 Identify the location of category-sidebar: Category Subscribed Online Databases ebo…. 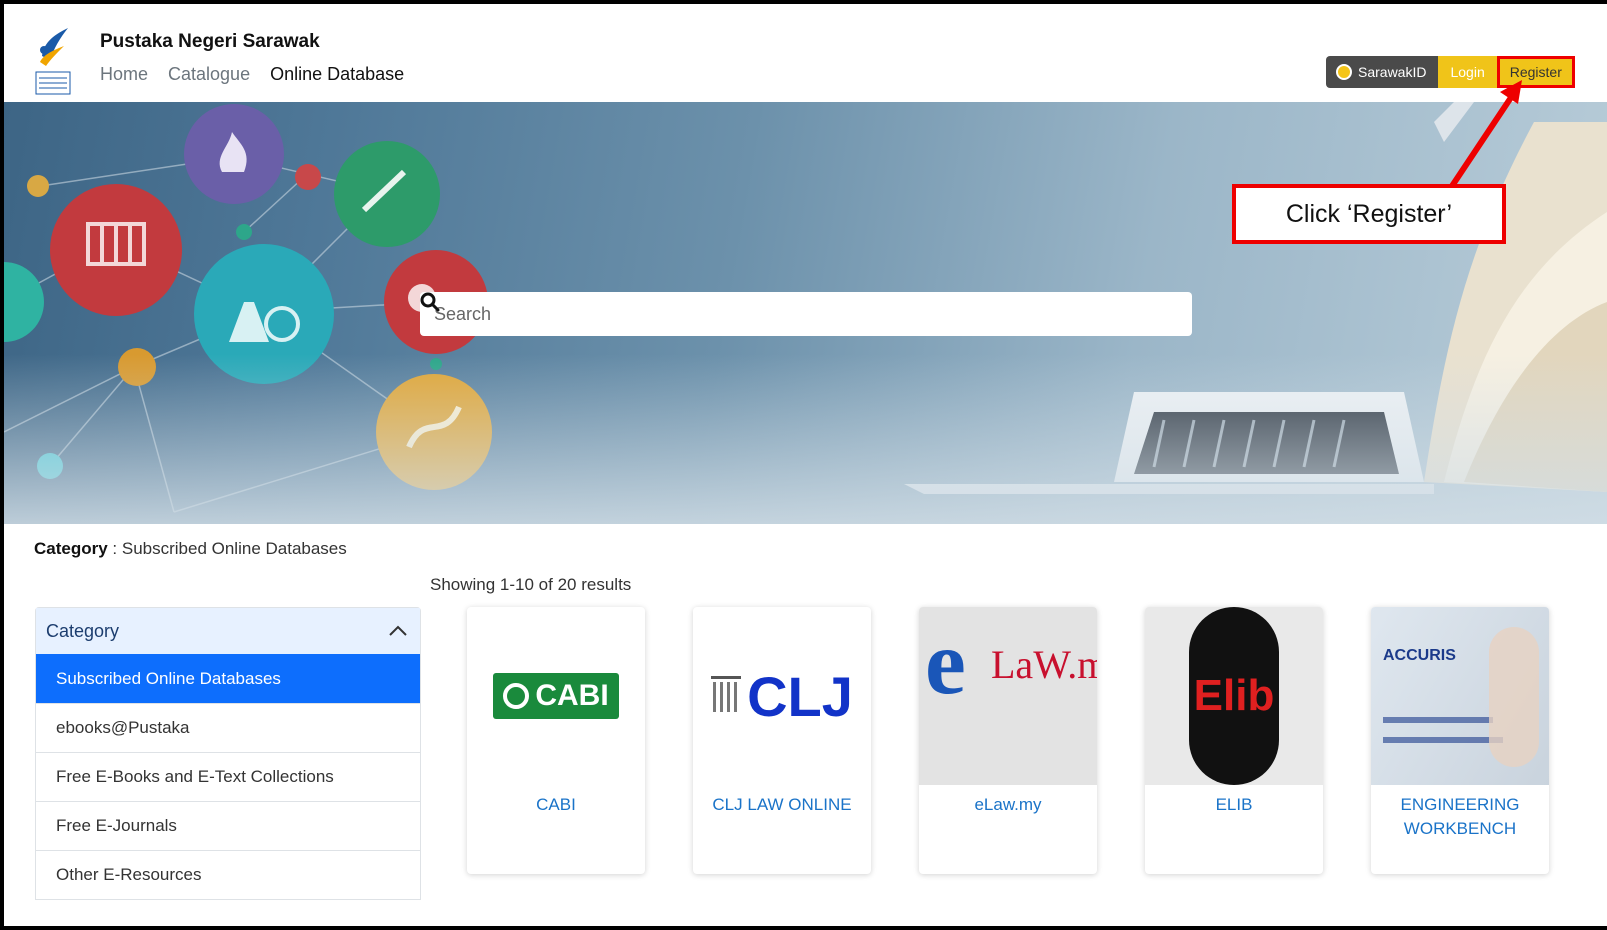
(228, 753).